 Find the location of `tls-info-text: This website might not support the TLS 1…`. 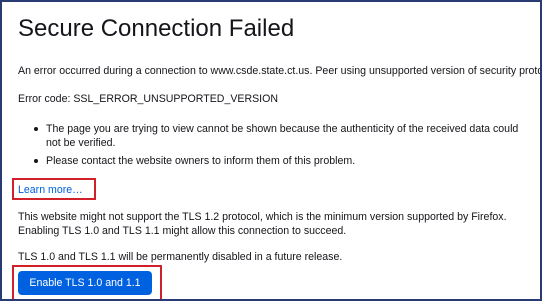

tls-info-text: This website might not support the TLS 1… is located at coordinates (262, 224).